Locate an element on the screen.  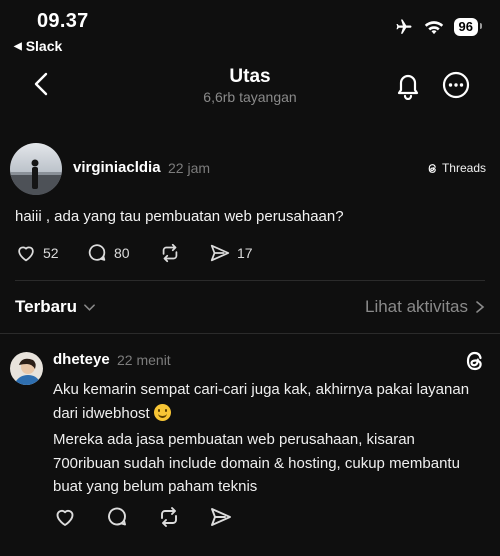
repost-action is located at coordinates (170, 253).